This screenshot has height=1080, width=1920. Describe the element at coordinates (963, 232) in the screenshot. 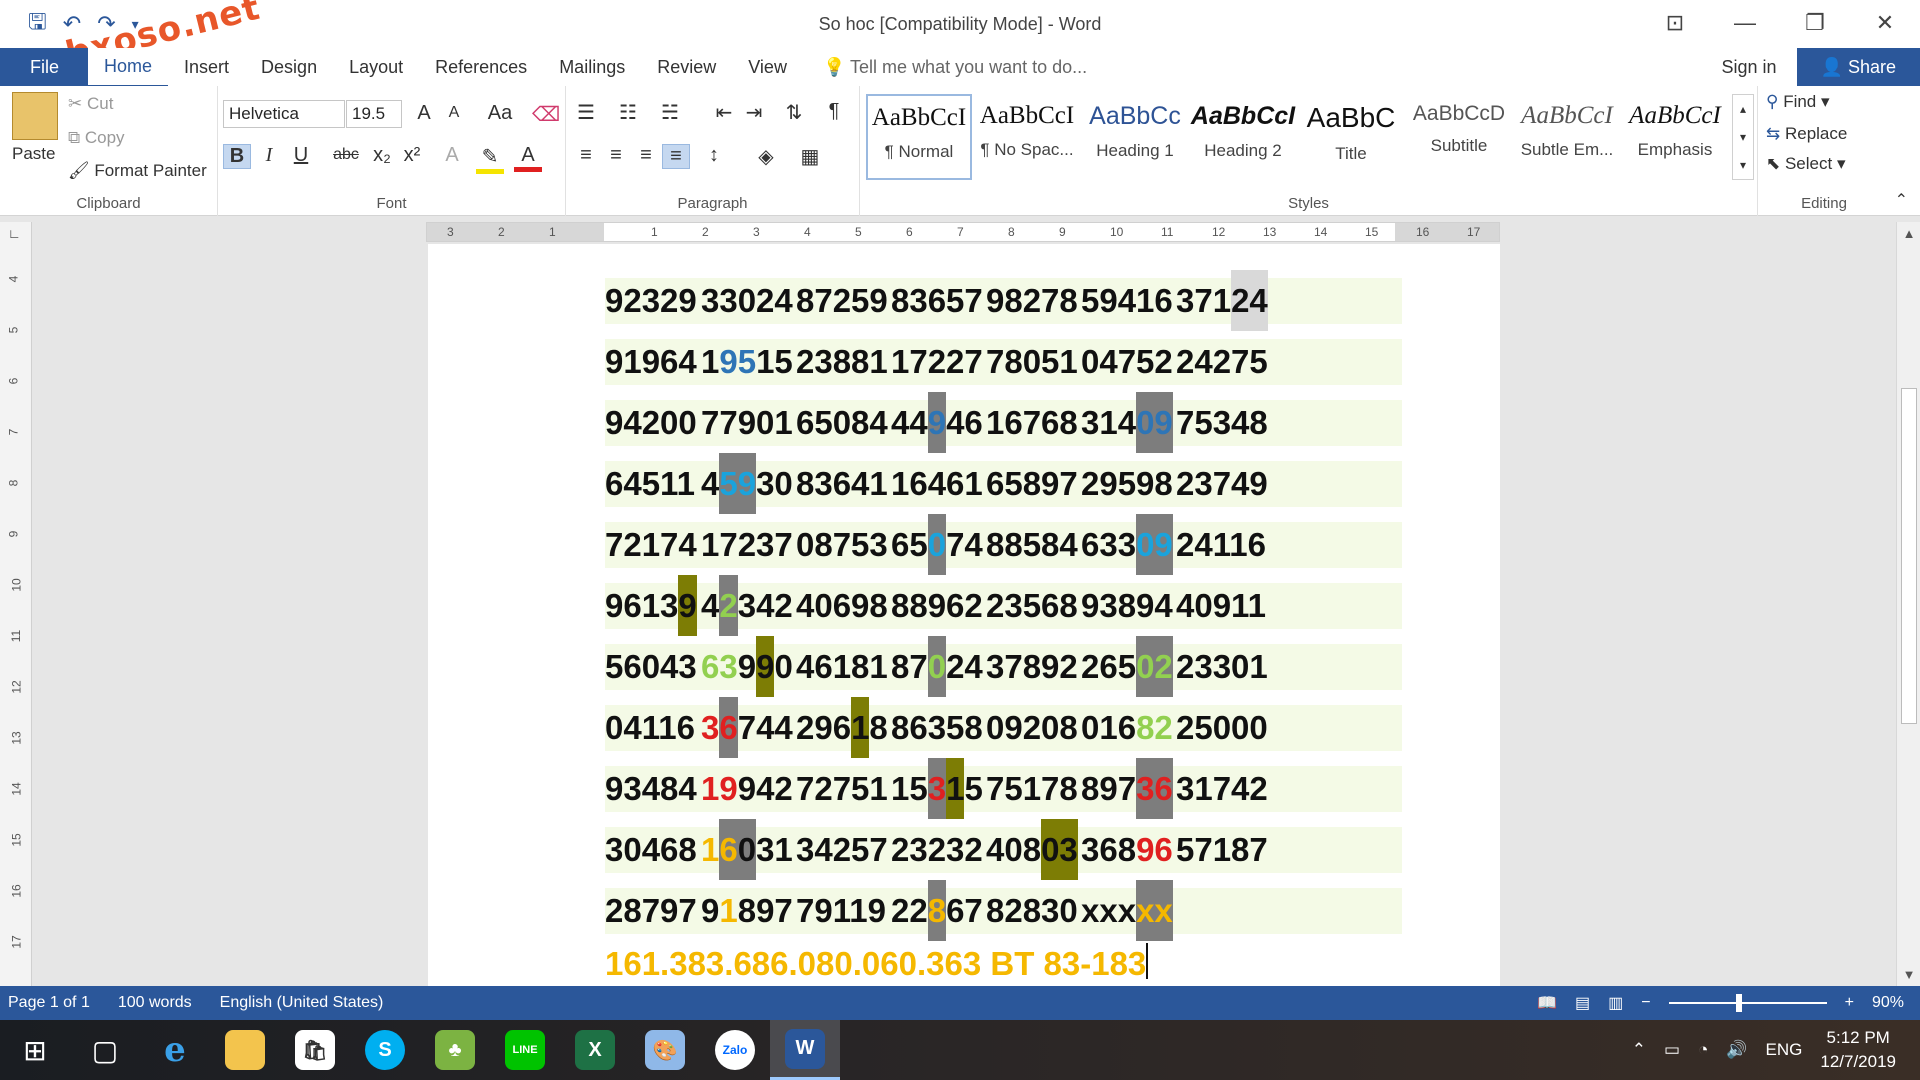

I see `horizontal-ruler: 3 2 1 1 2 3 4 5 6 7 8 9 10 11 12 13 14 15 16 17` at that location.